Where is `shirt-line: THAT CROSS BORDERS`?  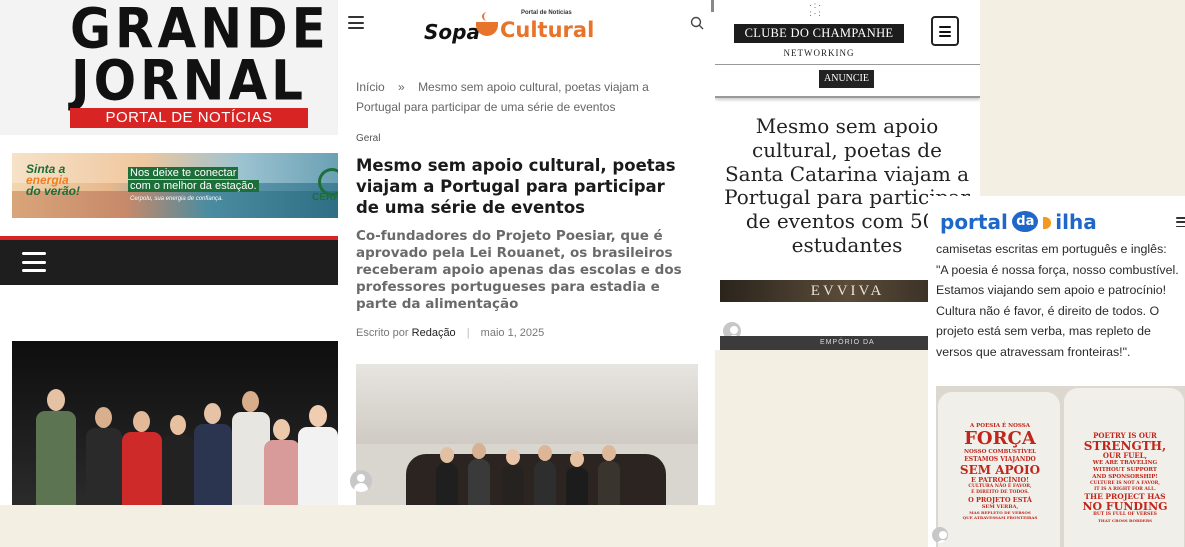
shirt-line: THAT CROSS BORDERS is located at coordinates (1125, 520).